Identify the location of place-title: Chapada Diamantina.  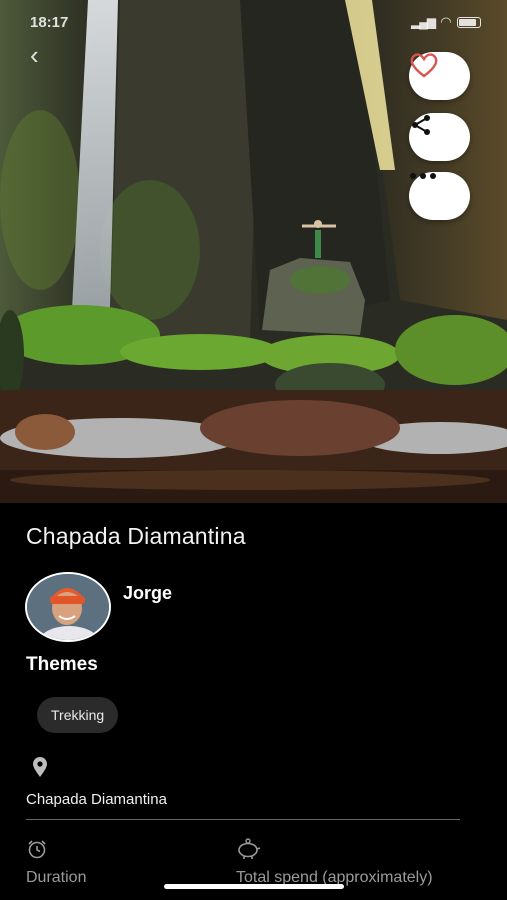
(136, 536).